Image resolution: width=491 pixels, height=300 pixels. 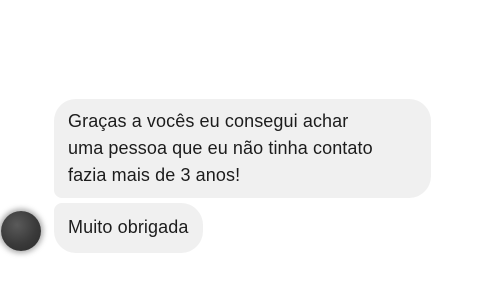 I want to click on message-text: Muito obrigada, so click(x=128, y=227).